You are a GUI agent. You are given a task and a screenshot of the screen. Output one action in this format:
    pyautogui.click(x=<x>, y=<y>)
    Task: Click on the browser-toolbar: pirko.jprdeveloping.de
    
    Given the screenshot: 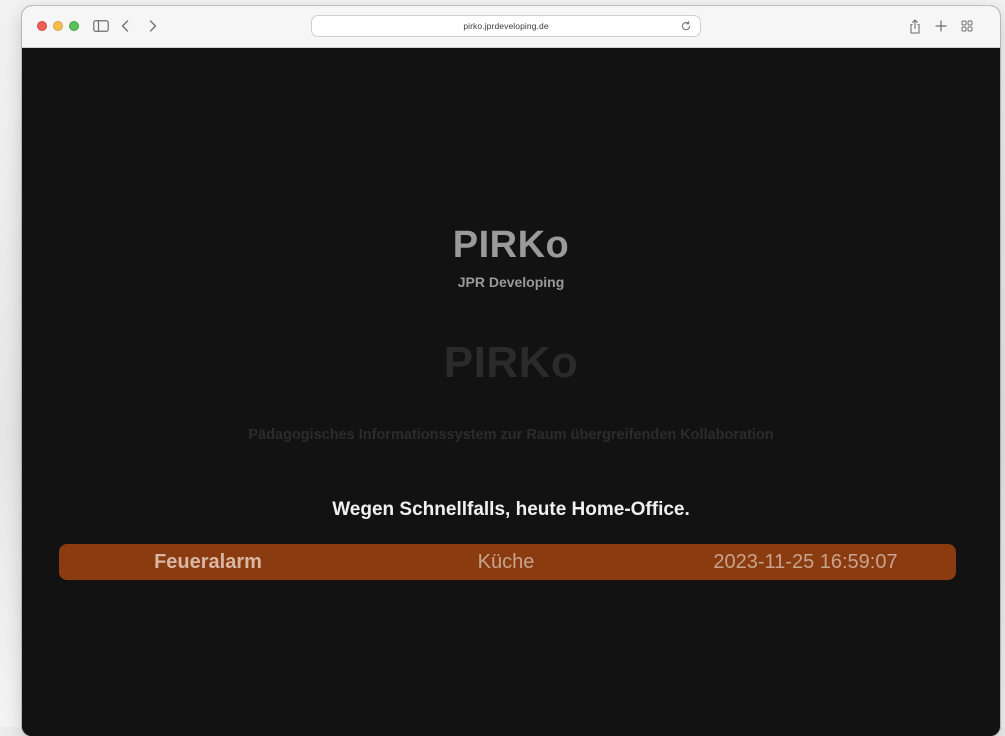 What is the action you would take?
    pyautogui.click(x=511, y=27)
    